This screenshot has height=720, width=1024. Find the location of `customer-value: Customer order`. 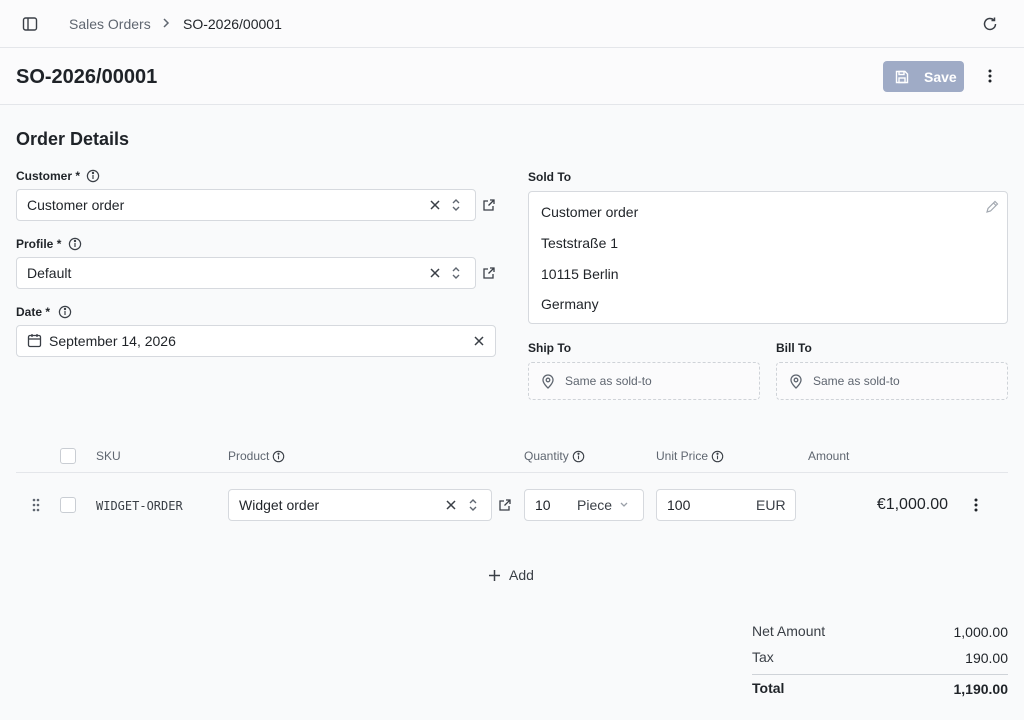

customer-value: Customer order is located at coordinates (76, 205).